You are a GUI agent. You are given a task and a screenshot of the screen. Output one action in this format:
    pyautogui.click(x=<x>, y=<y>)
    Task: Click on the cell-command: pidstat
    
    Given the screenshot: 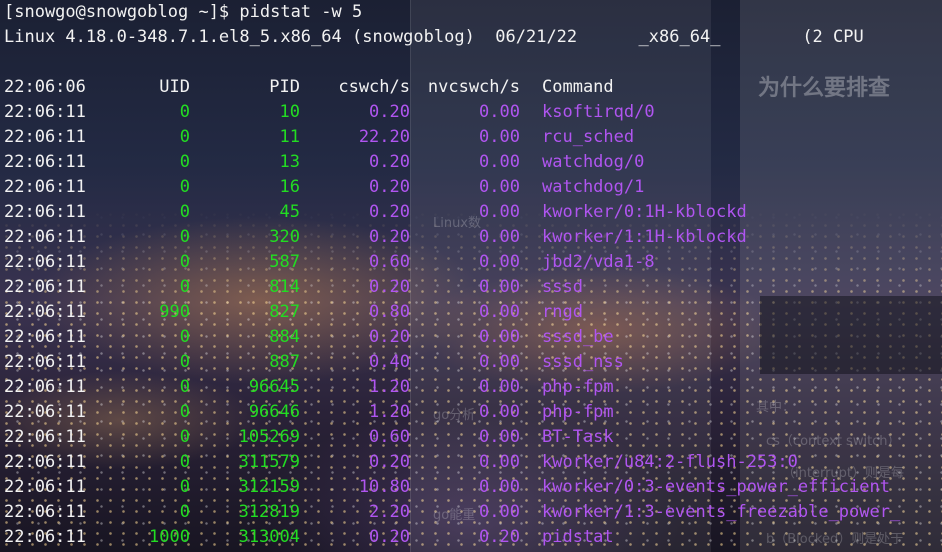 What is the action you would take?
    pyautogui.click(x=578, y=537)
    